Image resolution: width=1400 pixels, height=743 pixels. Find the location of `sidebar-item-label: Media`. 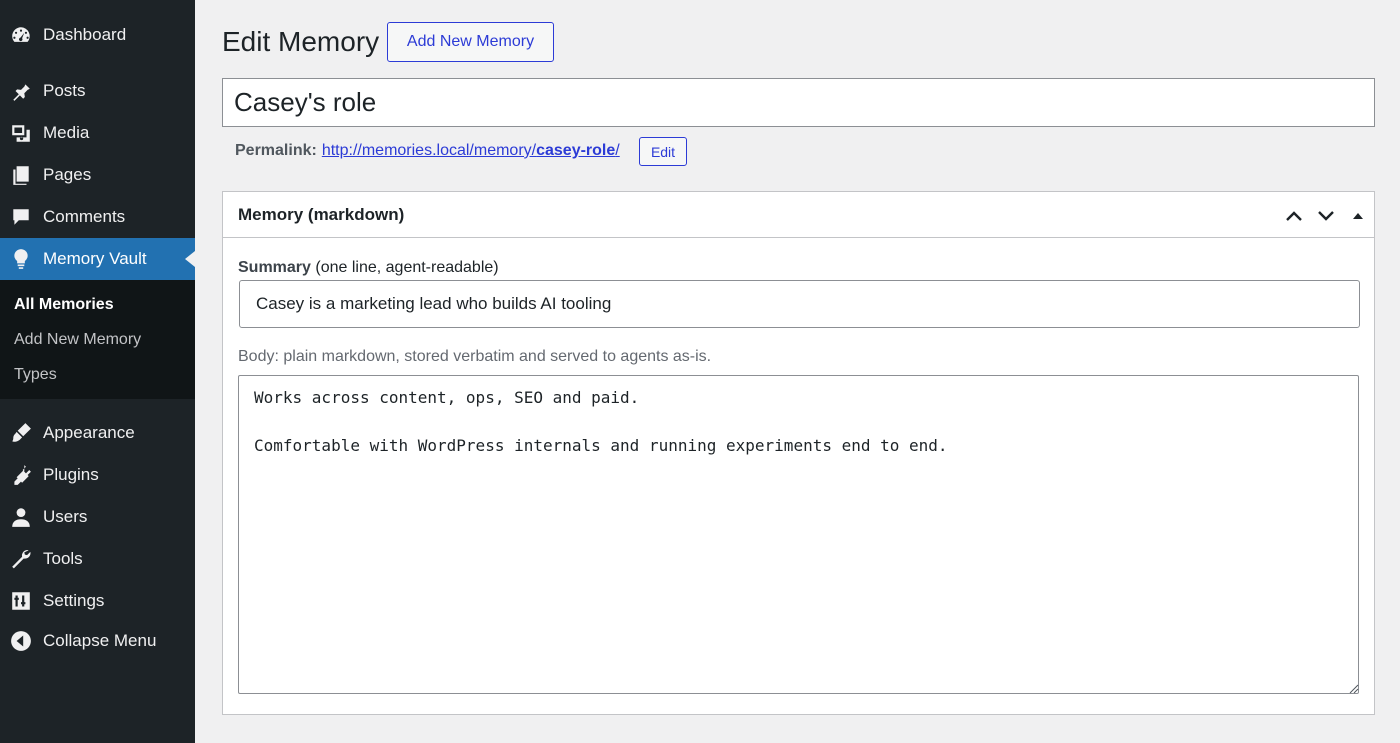

sidebar-item-label: Media is located at coordinates (66, 132).